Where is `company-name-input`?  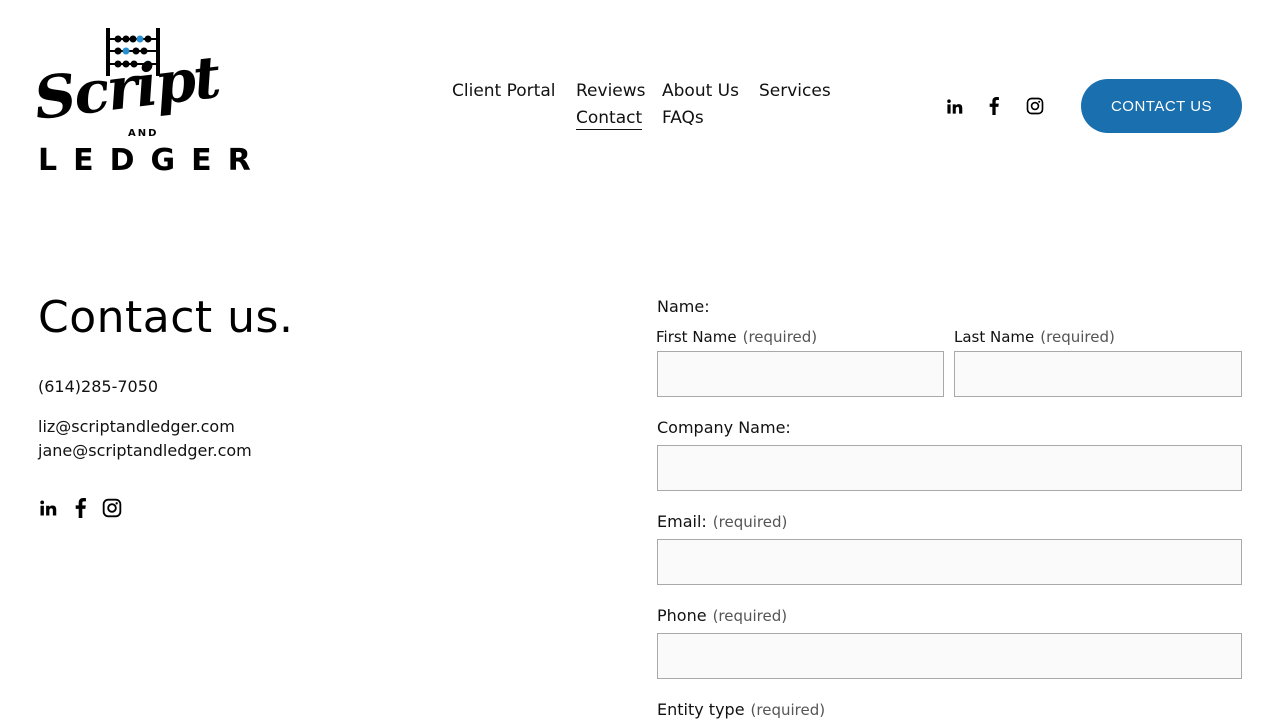
company-name-input is located at coordinates (949, 468).